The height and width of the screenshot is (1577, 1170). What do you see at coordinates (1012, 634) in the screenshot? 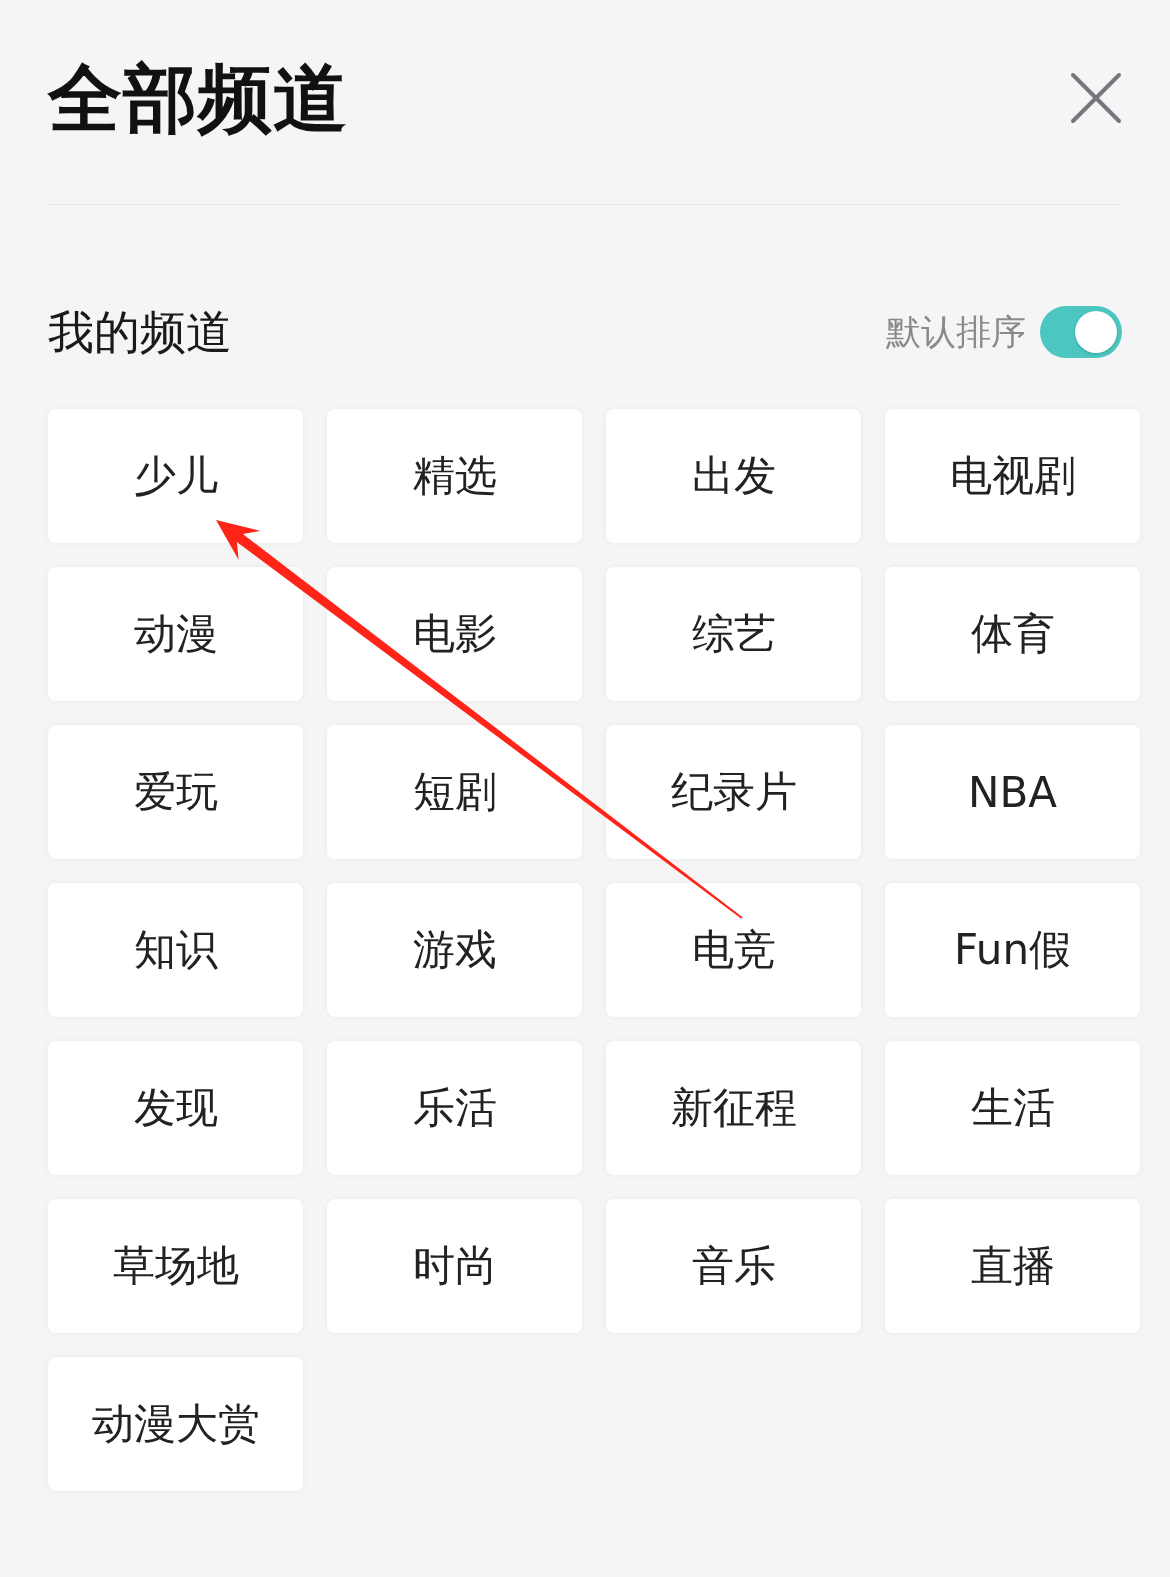
I see `channel-tile: 体育` at bounding box center [1012, 634].